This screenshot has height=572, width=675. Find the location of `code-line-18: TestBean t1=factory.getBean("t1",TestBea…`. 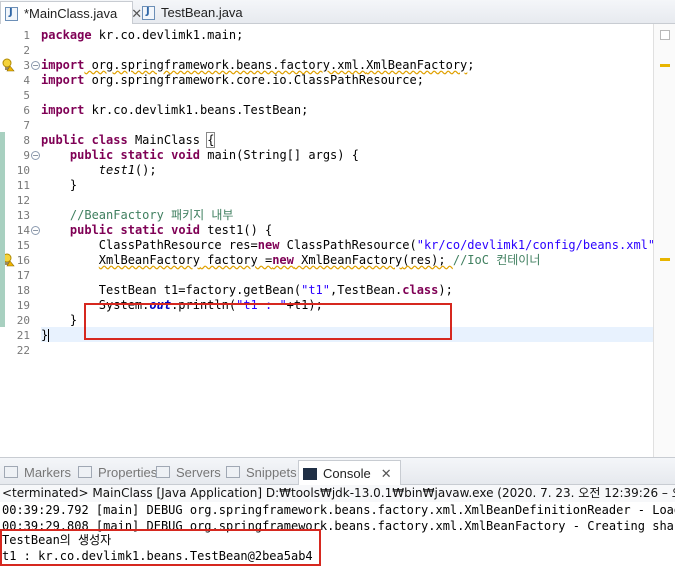

code-line-18: TestBean t1=factory.getBean("t1",TestBea… is located at coordinates (275, 290).